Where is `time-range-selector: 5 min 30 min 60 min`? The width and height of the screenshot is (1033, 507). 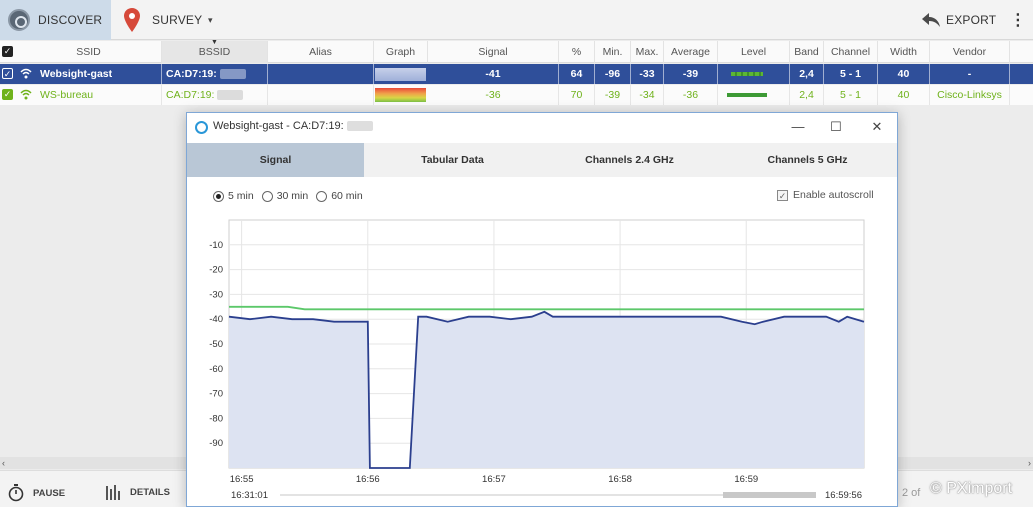
time-range-selector: 5 min 30 min 60 min is located at coordinates (292, 196).